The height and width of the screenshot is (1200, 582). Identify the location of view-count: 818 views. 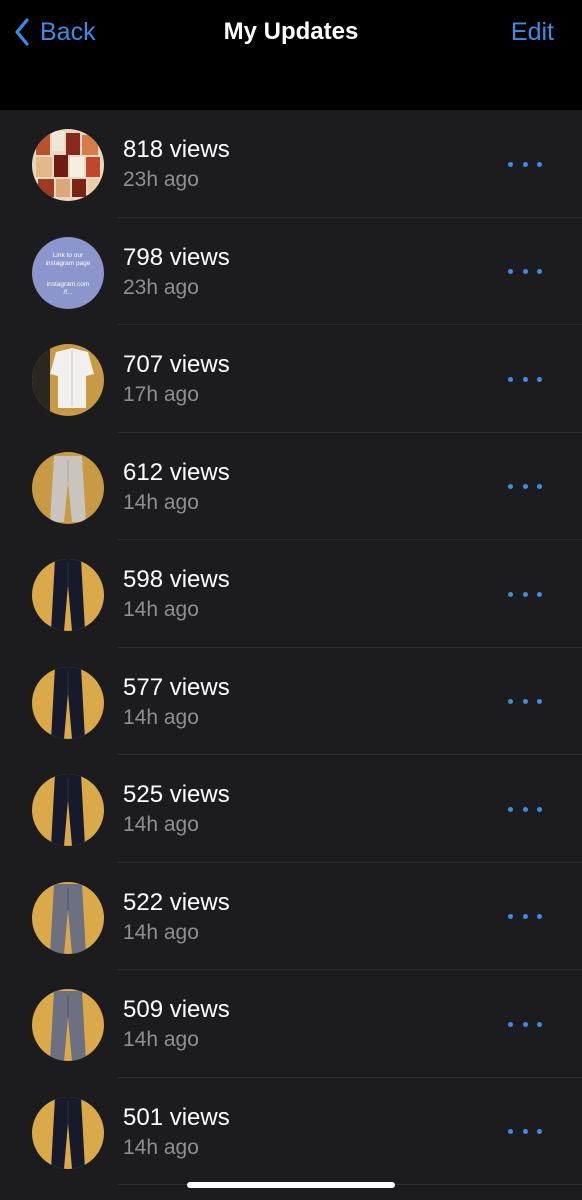
(176, 149).